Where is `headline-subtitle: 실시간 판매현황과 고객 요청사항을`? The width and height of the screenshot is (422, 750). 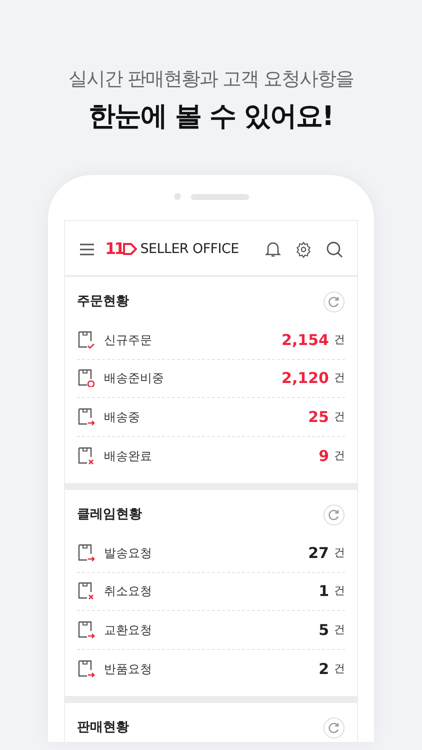 headline-subtitle: 실시간 판매현황과 고객 요청사항을 is located at coordinates (211, 79).